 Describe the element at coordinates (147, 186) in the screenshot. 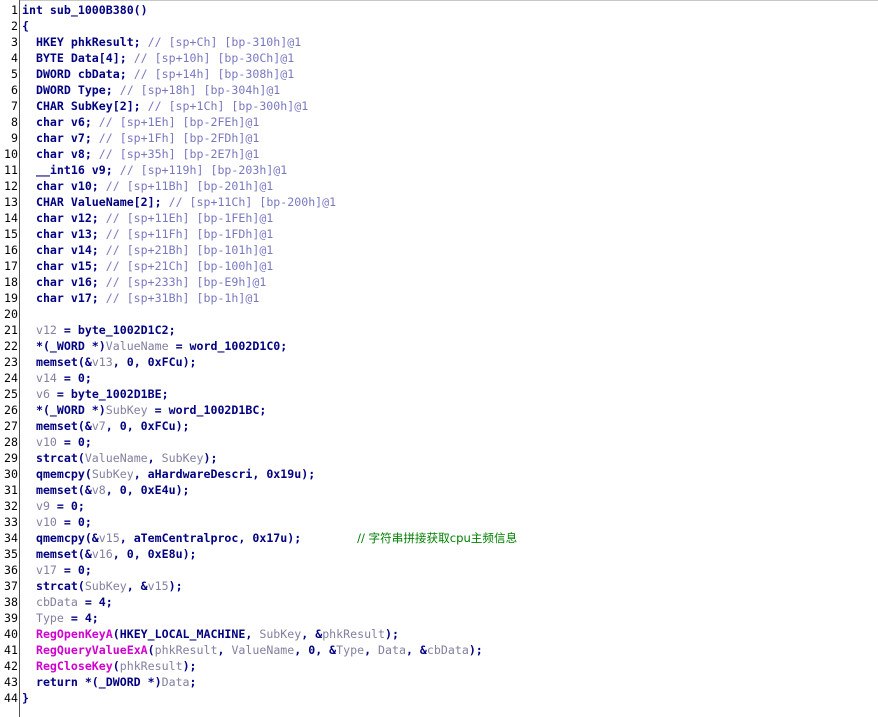

I see `code-text: char v10; // [sp+11Bh] [bp-201h]@1` at that location.